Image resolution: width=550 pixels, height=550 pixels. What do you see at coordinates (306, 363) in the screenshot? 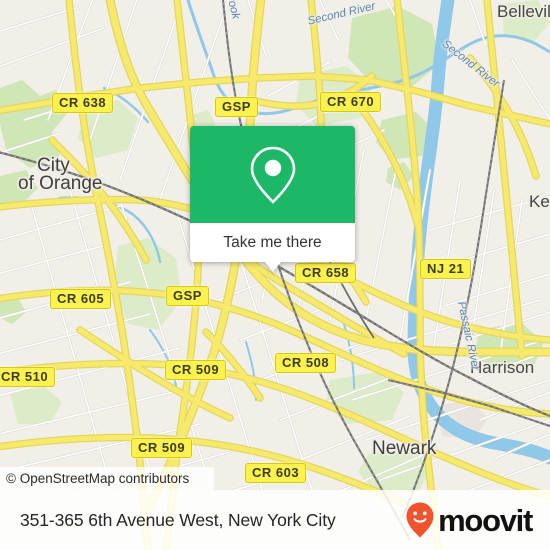
I see `road-shield-cr-508: CR 508` at bounding box center [306, 363].